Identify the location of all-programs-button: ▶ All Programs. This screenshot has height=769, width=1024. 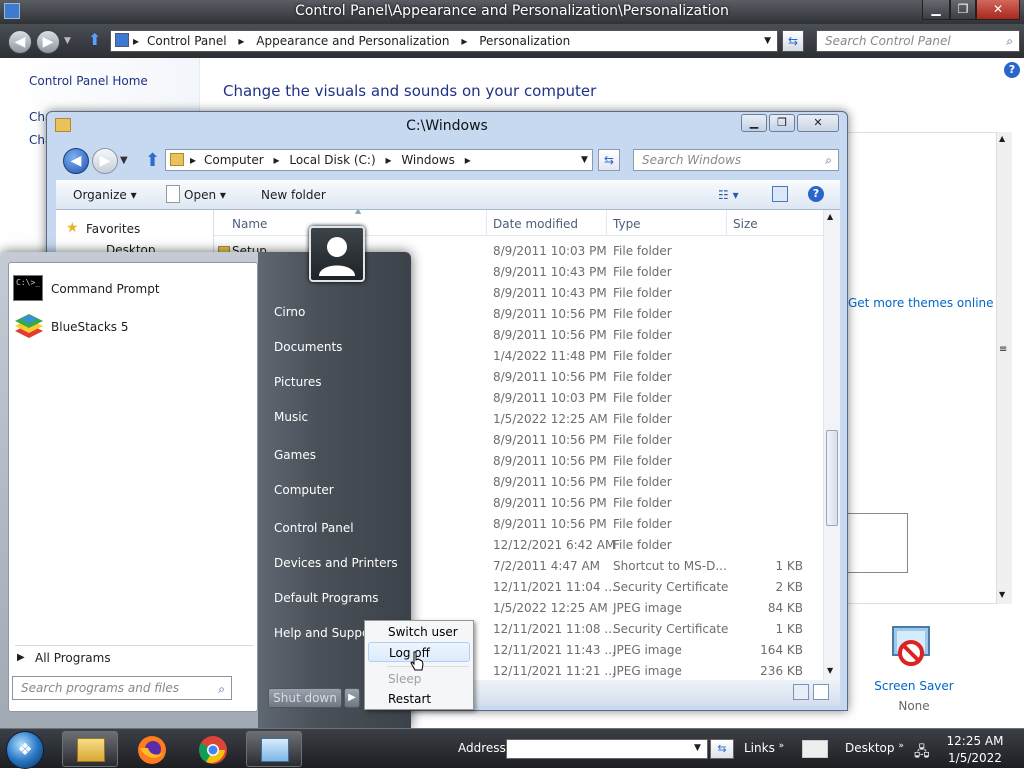
(64, 658).